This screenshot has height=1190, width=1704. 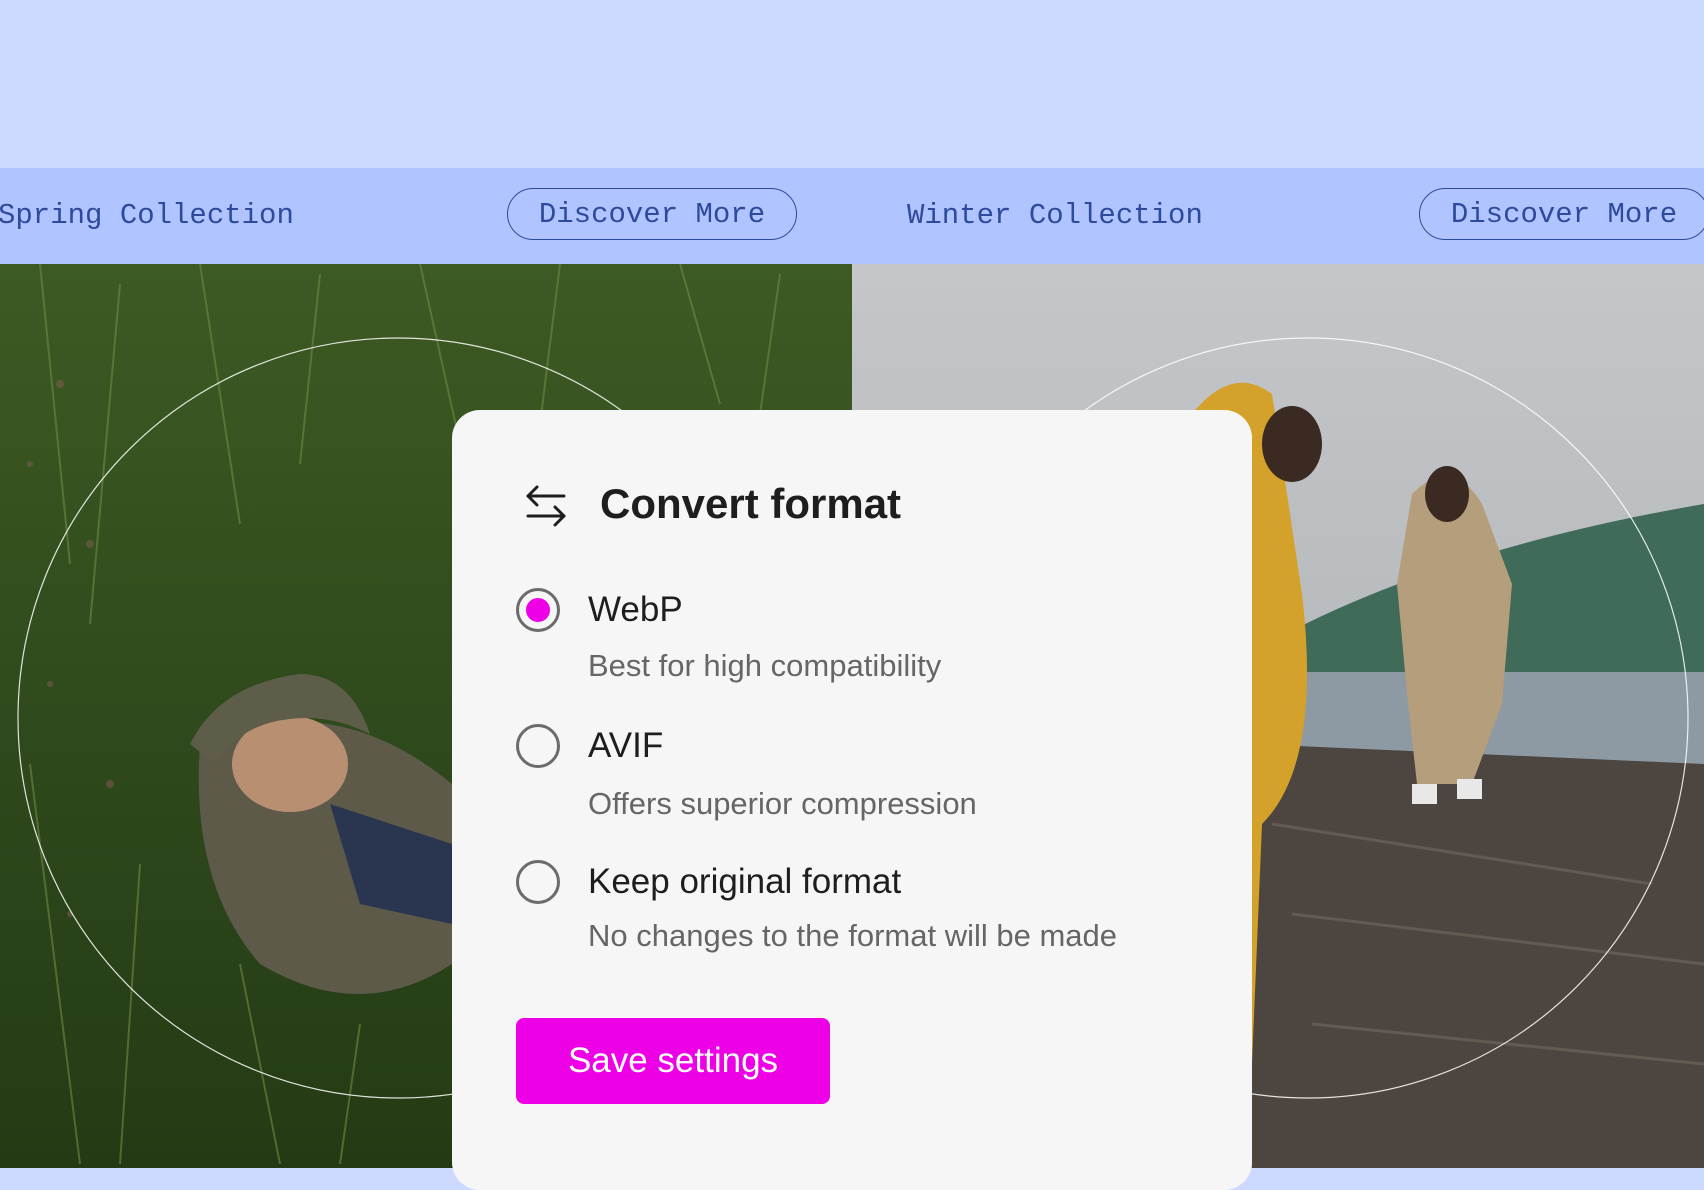 I want to click on option-description: No changes to the format will be made, so click(x=852, y=935).